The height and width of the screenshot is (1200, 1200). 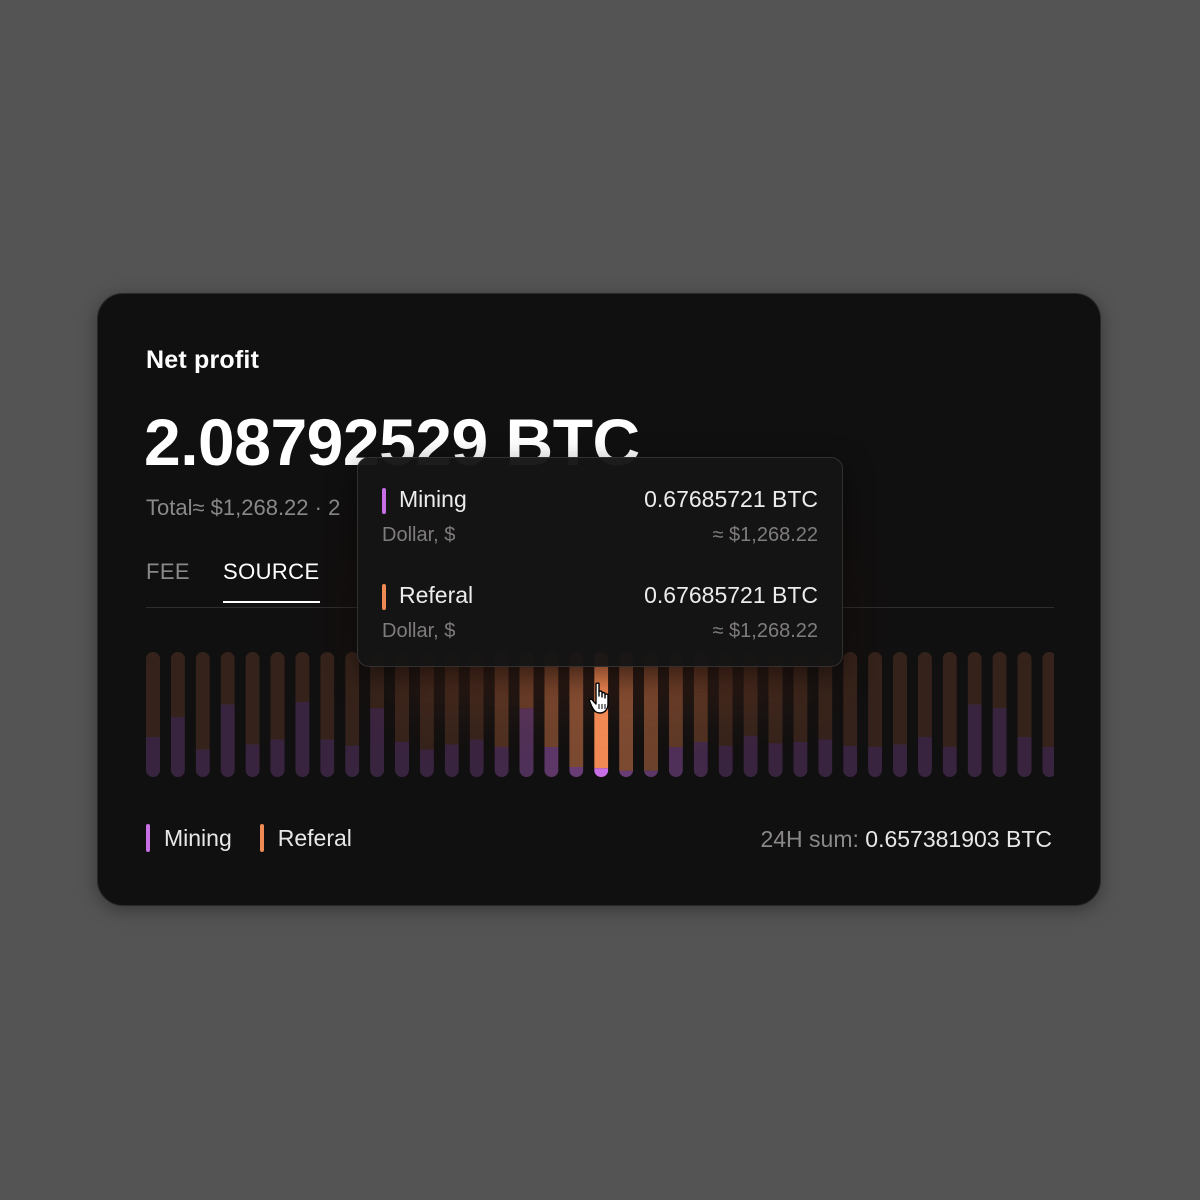 What do you see at coordinates (148, 838) in the screenshot?
I see `legend-swatch-mining` at bounding box center [148, 838].